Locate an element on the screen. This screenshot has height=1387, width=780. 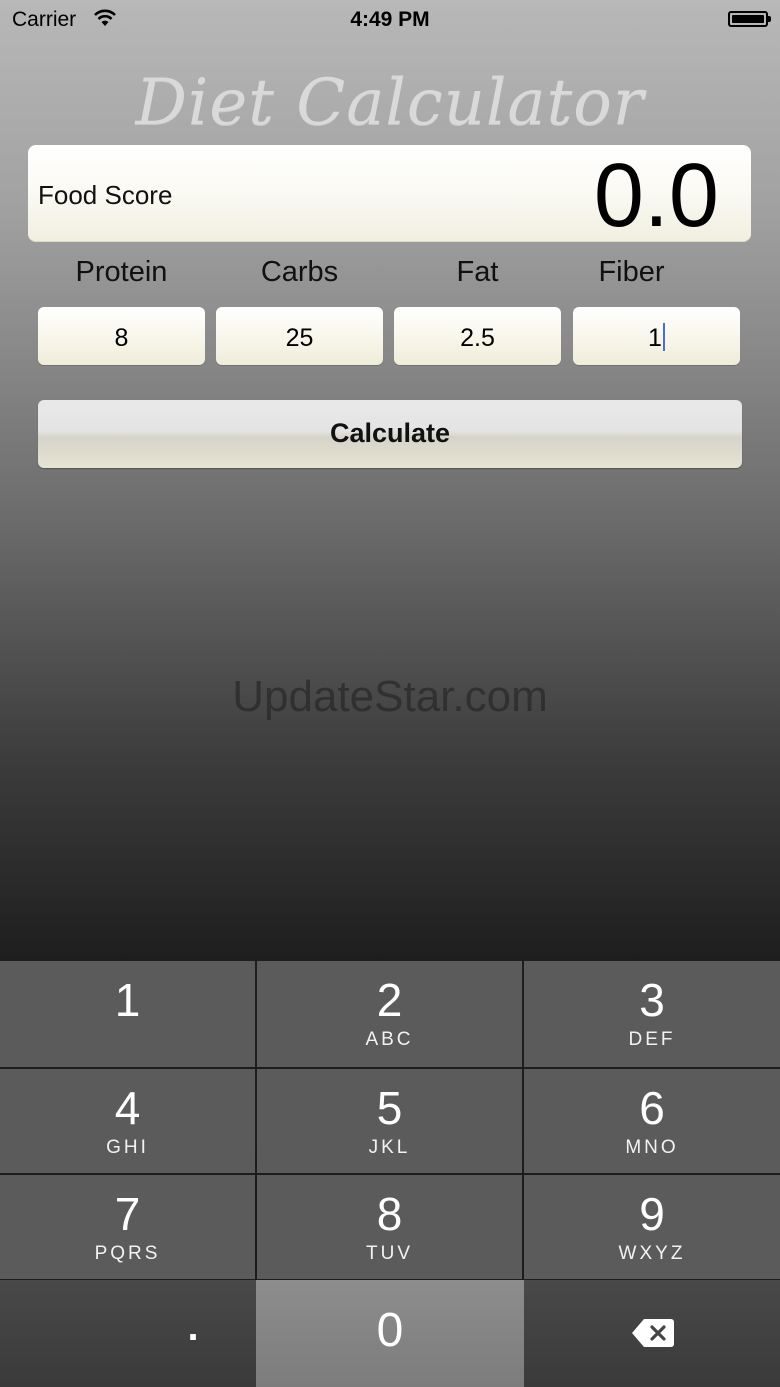
key-8: 8 TUV is located at coordinates (389, 1227).